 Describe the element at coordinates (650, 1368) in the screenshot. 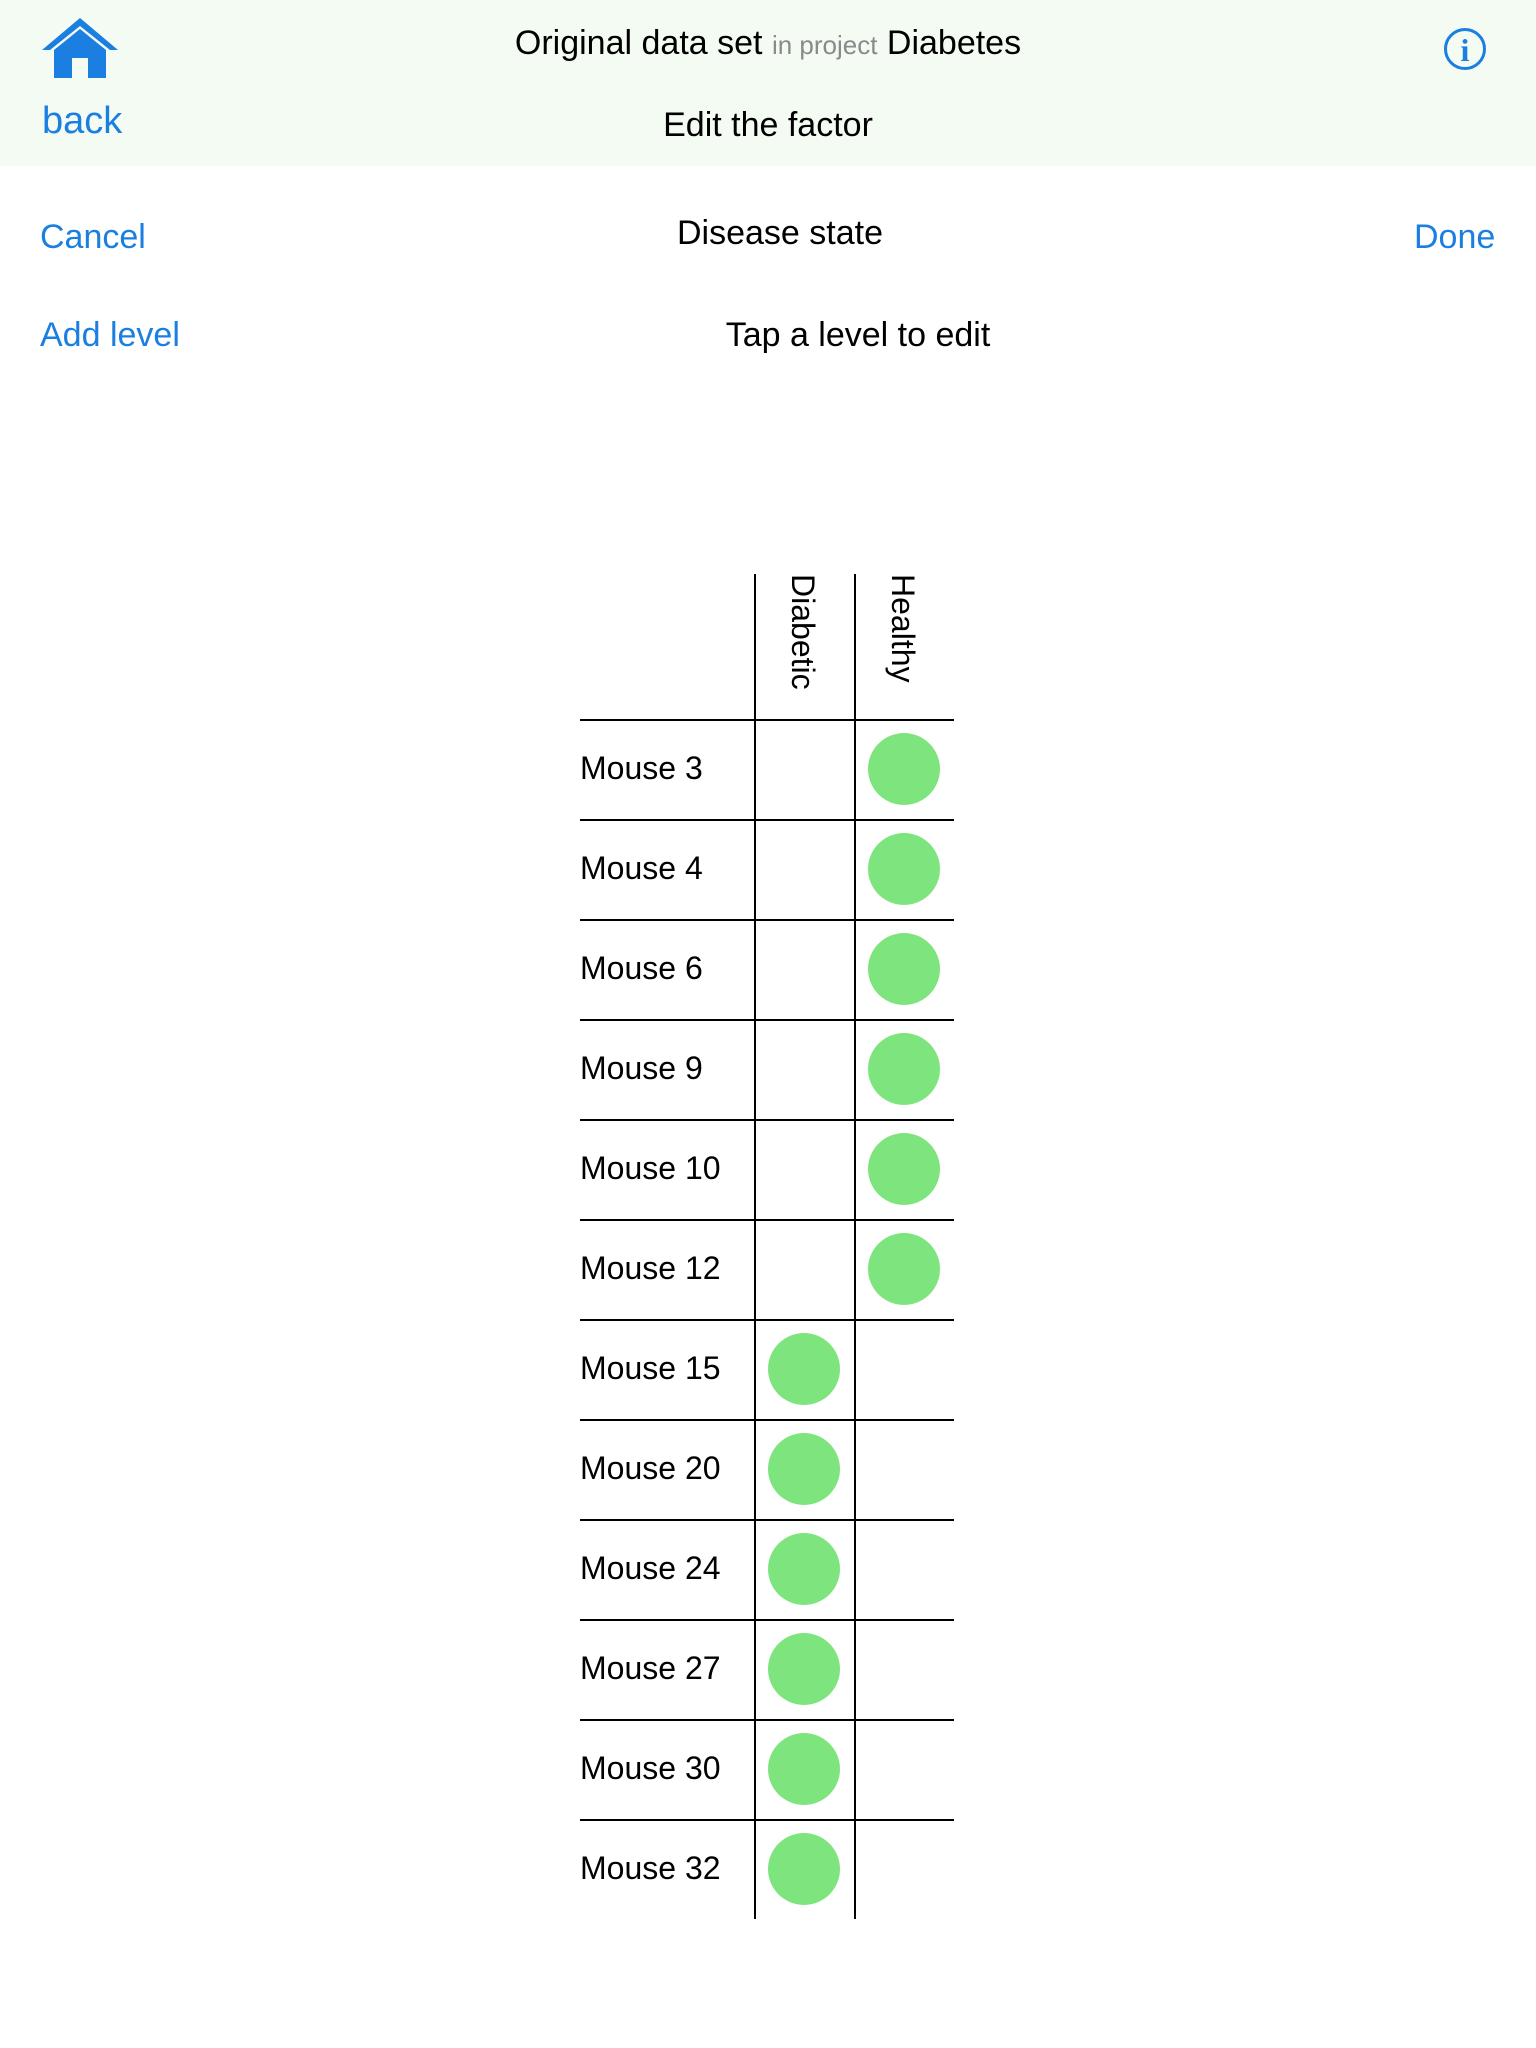

I see `sample-label: Mouse 15` at that location.